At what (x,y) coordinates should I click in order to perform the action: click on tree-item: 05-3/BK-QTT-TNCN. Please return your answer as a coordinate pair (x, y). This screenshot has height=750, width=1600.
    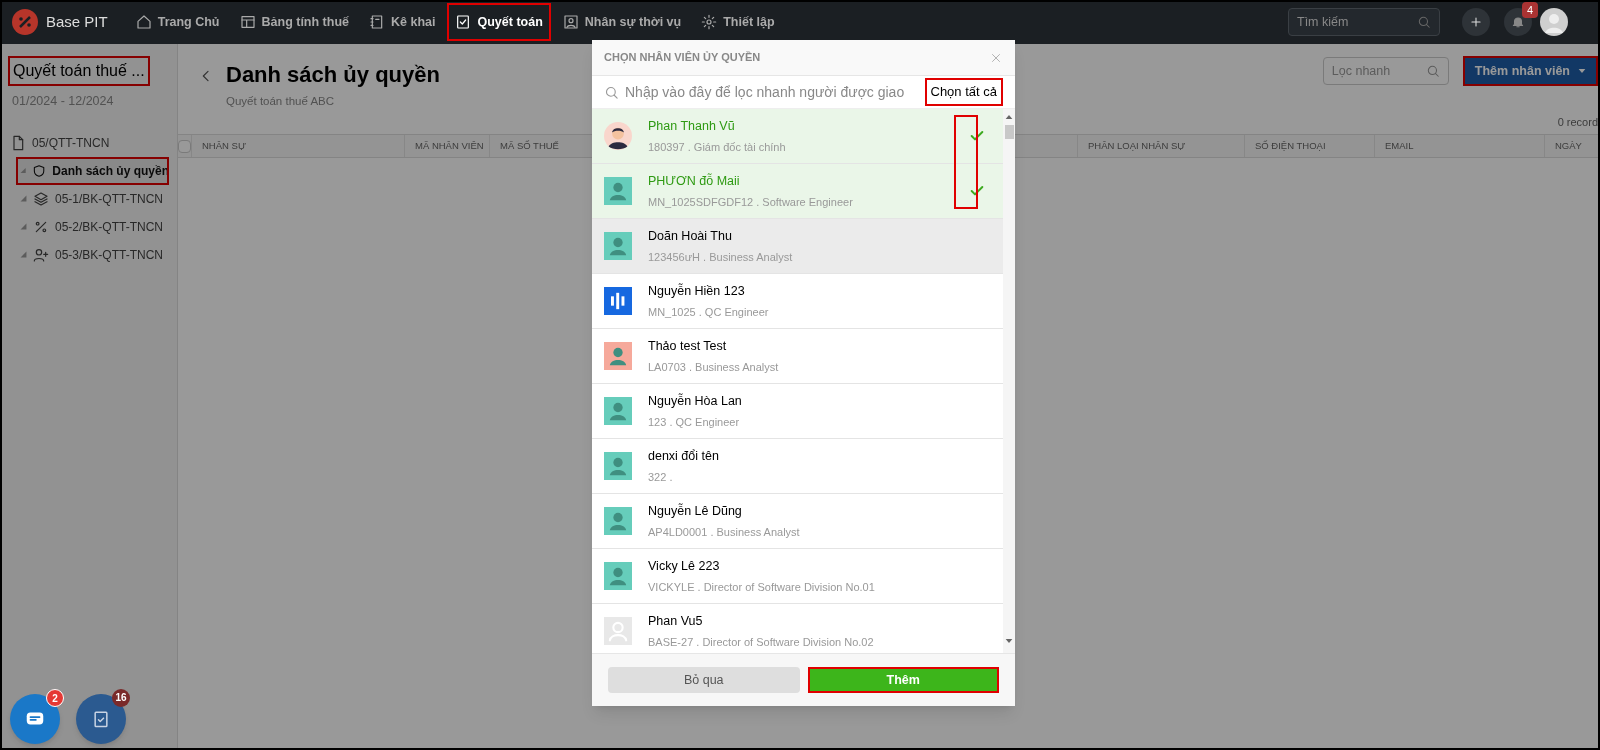
    Looking at the image, I should click on (92, 254).